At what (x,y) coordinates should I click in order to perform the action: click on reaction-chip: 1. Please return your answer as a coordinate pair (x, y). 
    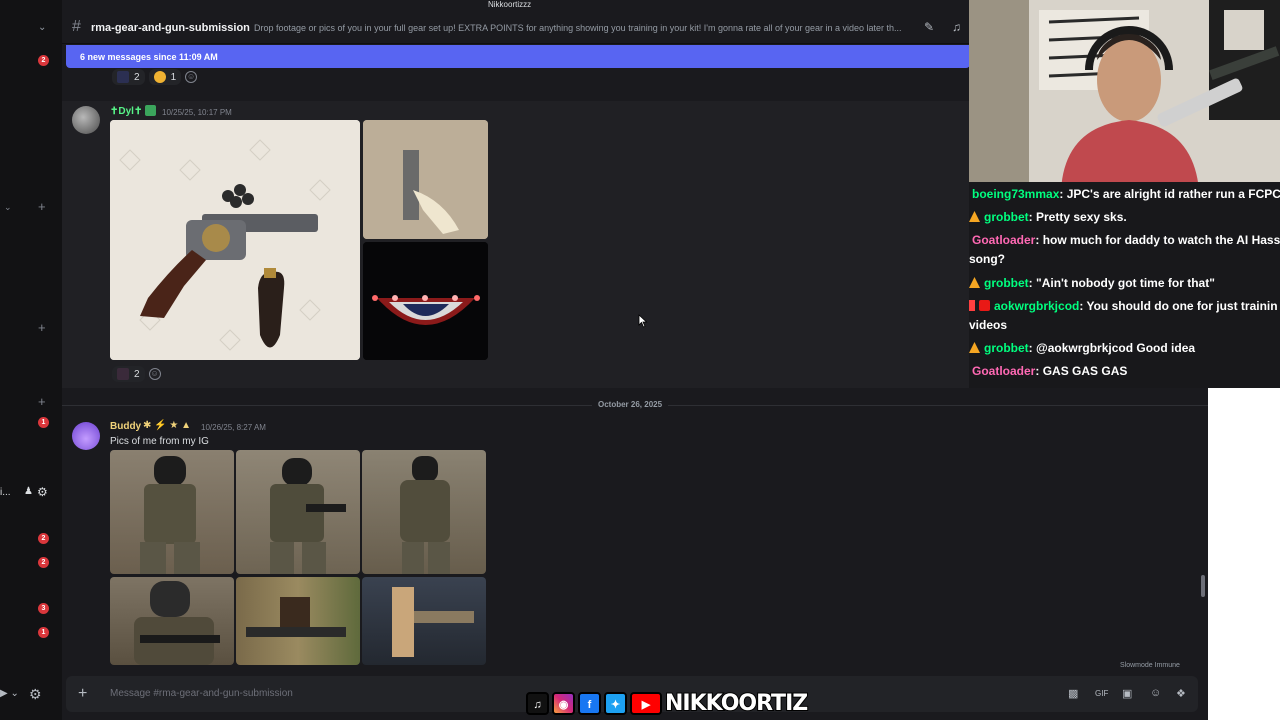
    Looking at the image, I should click on (165, 77).